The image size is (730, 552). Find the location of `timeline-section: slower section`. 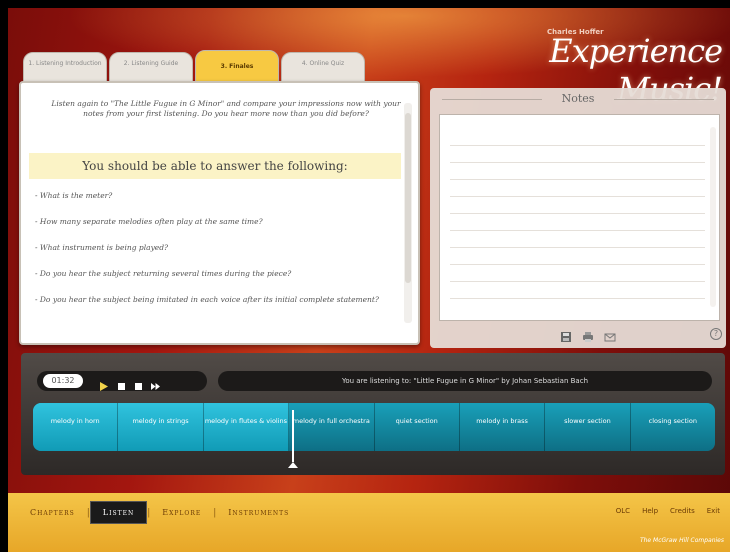

timeline-section: slower section is located at coordinates (588, 427).